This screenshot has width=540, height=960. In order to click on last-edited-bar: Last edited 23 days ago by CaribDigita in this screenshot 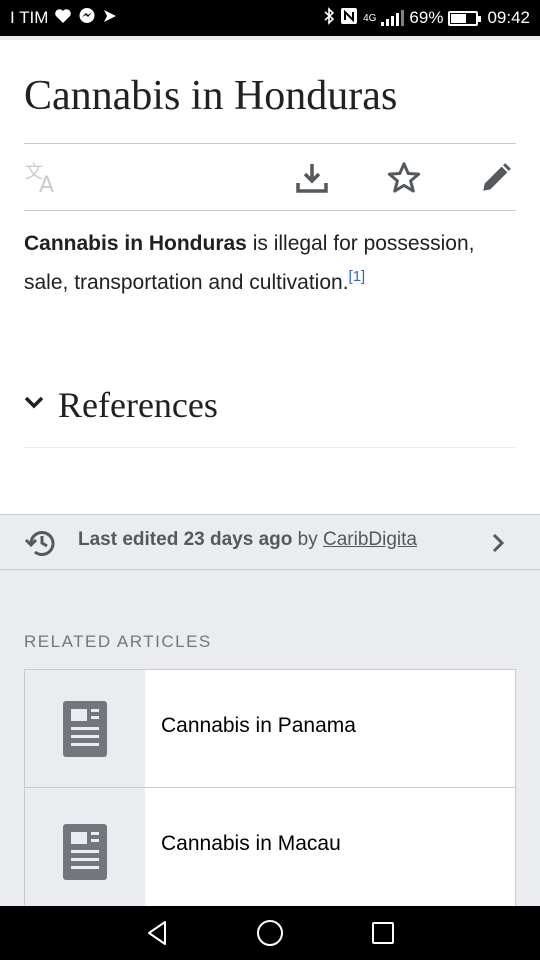, I will do `click(270, 542)`.